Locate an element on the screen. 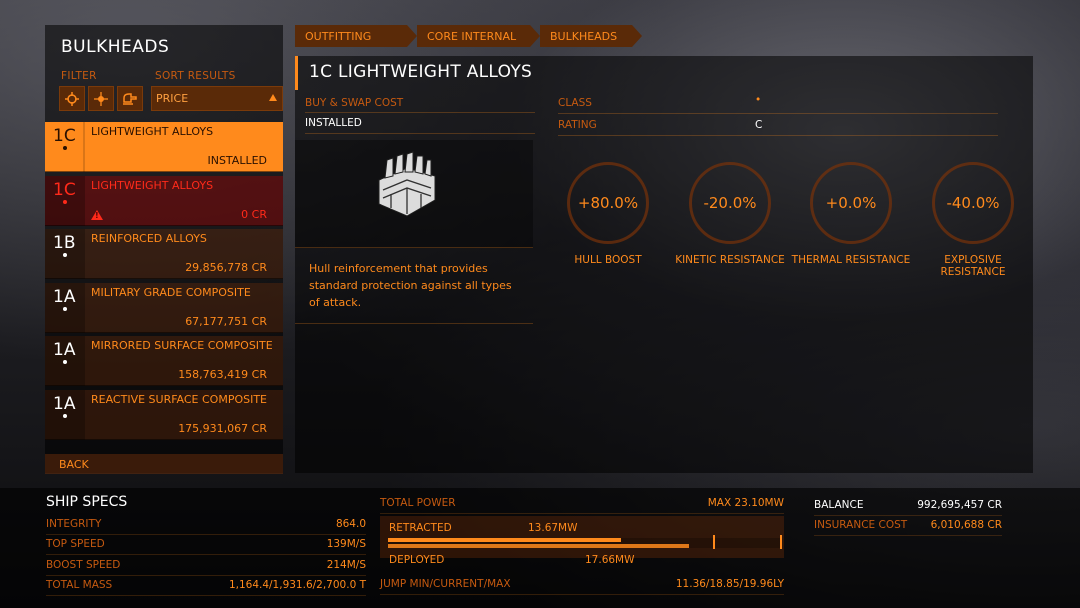  spec-value: 864.0 is located at coordinates (350, 524).